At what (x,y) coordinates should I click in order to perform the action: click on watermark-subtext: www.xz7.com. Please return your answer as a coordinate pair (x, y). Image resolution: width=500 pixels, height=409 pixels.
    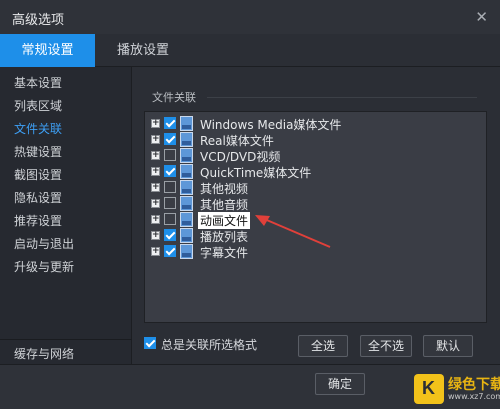
    Looking at the image, I should click on (474, 396).